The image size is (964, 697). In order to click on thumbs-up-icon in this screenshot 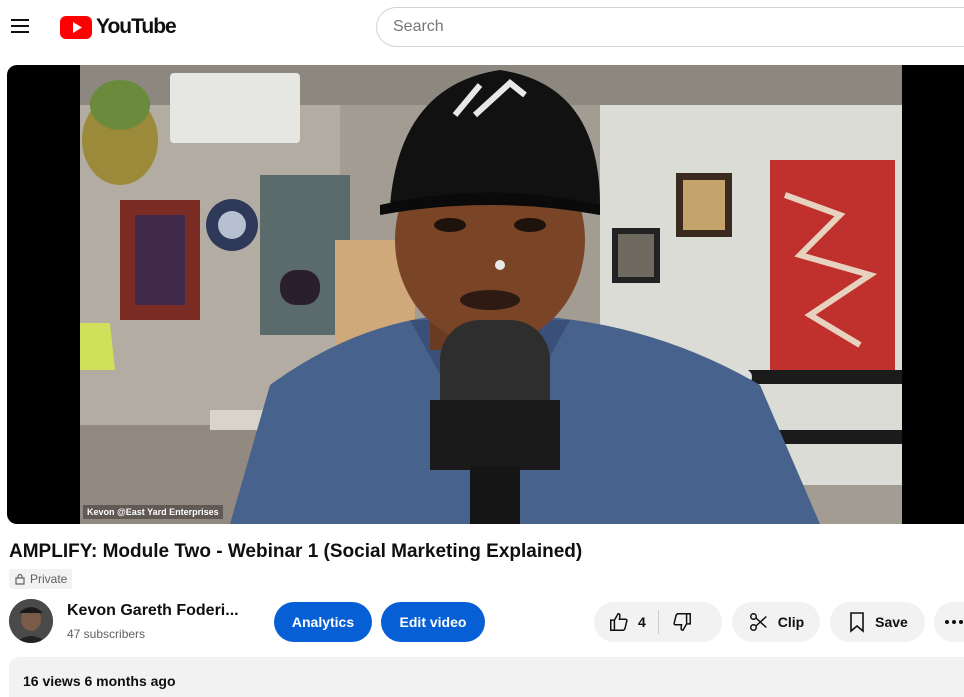, I will do `click(619, 622)`.